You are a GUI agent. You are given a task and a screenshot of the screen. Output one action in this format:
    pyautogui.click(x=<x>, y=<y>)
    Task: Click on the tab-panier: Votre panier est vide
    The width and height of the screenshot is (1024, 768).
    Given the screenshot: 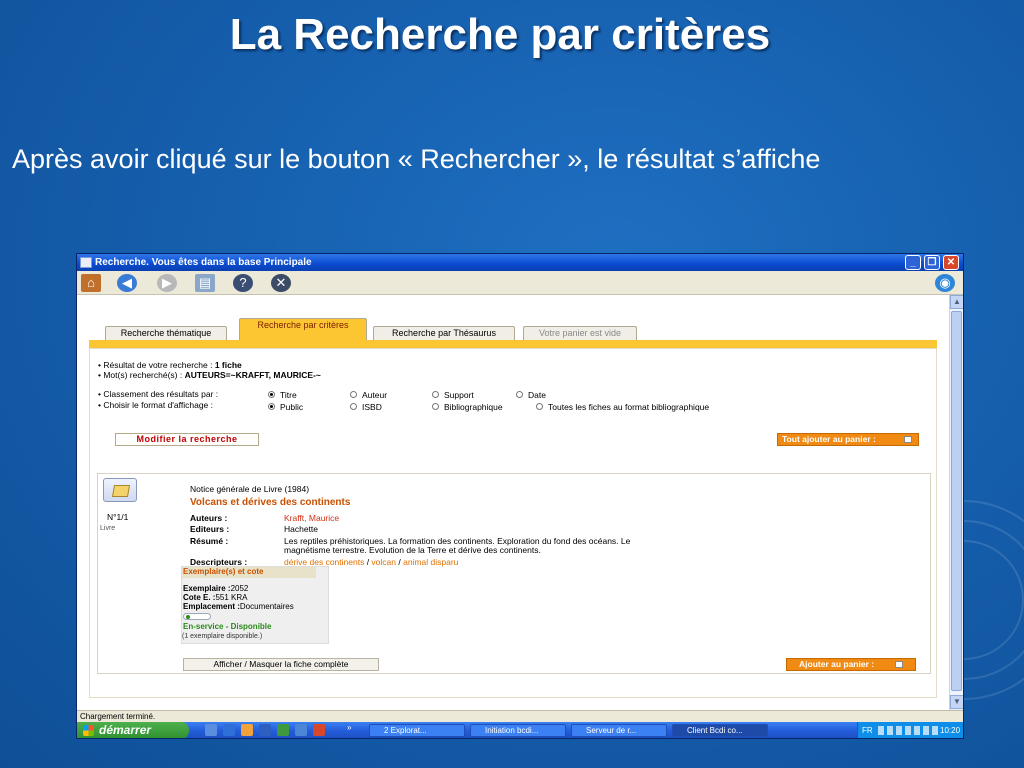 What is the action you would take?
    pyautogui.click(x=580, y=333)
    